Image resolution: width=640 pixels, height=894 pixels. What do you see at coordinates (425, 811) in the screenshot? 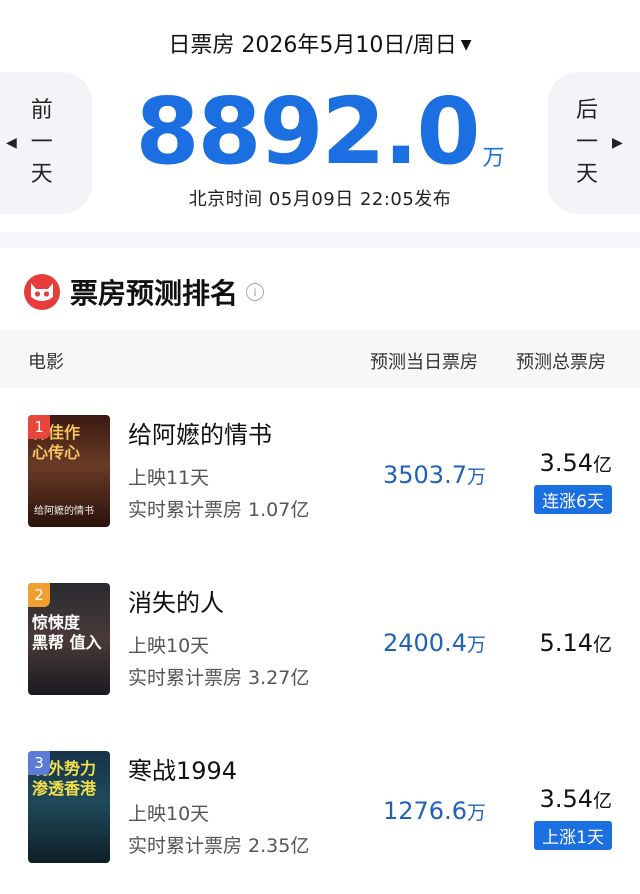
I see `daily-value: 1276.6` at bounding box center [425, 811].